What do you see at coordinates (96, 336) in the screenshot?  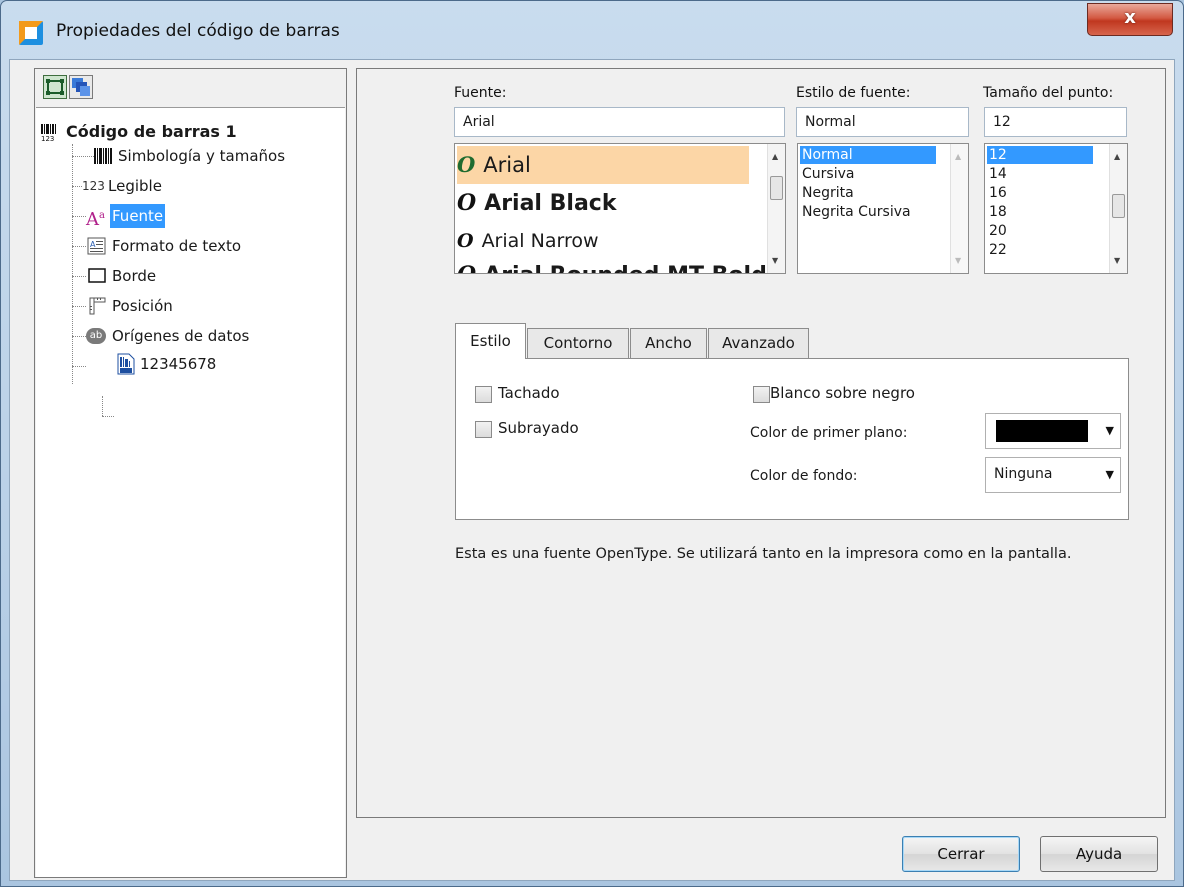 I see `data-sources-icon: ab` at bounding box center [96, 336].